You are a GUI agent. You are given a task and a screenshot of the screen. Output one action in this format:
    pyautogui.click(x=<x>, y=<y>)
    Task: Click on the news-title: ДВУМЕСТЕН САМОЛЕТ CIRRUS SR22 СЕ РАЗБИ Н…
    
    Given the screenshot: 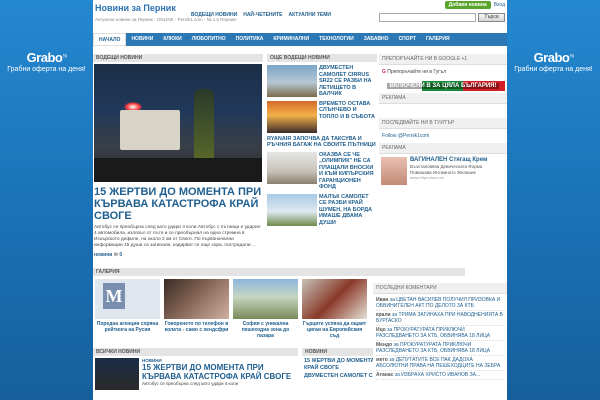 What is the action you would take?
    pyautogui.click(x=348, y=81)
    